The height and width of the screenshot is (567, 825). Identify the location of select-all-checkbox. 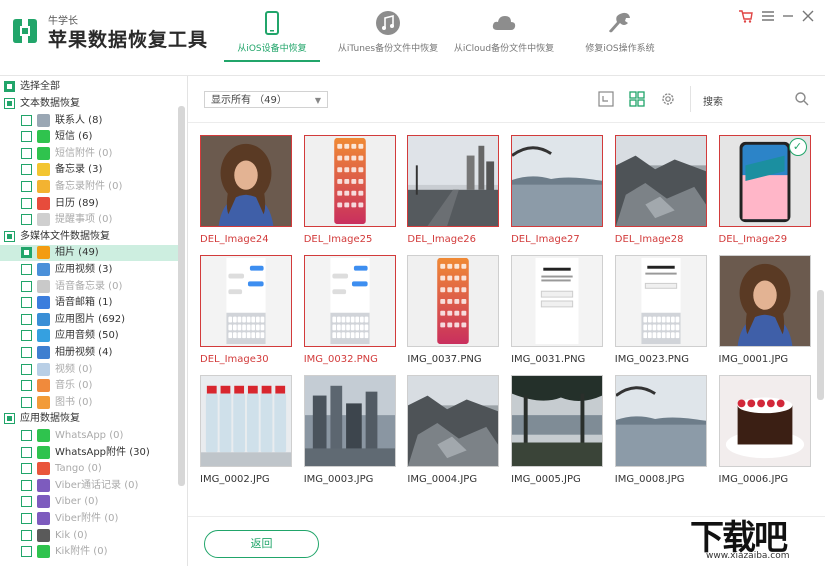
(9, 86).